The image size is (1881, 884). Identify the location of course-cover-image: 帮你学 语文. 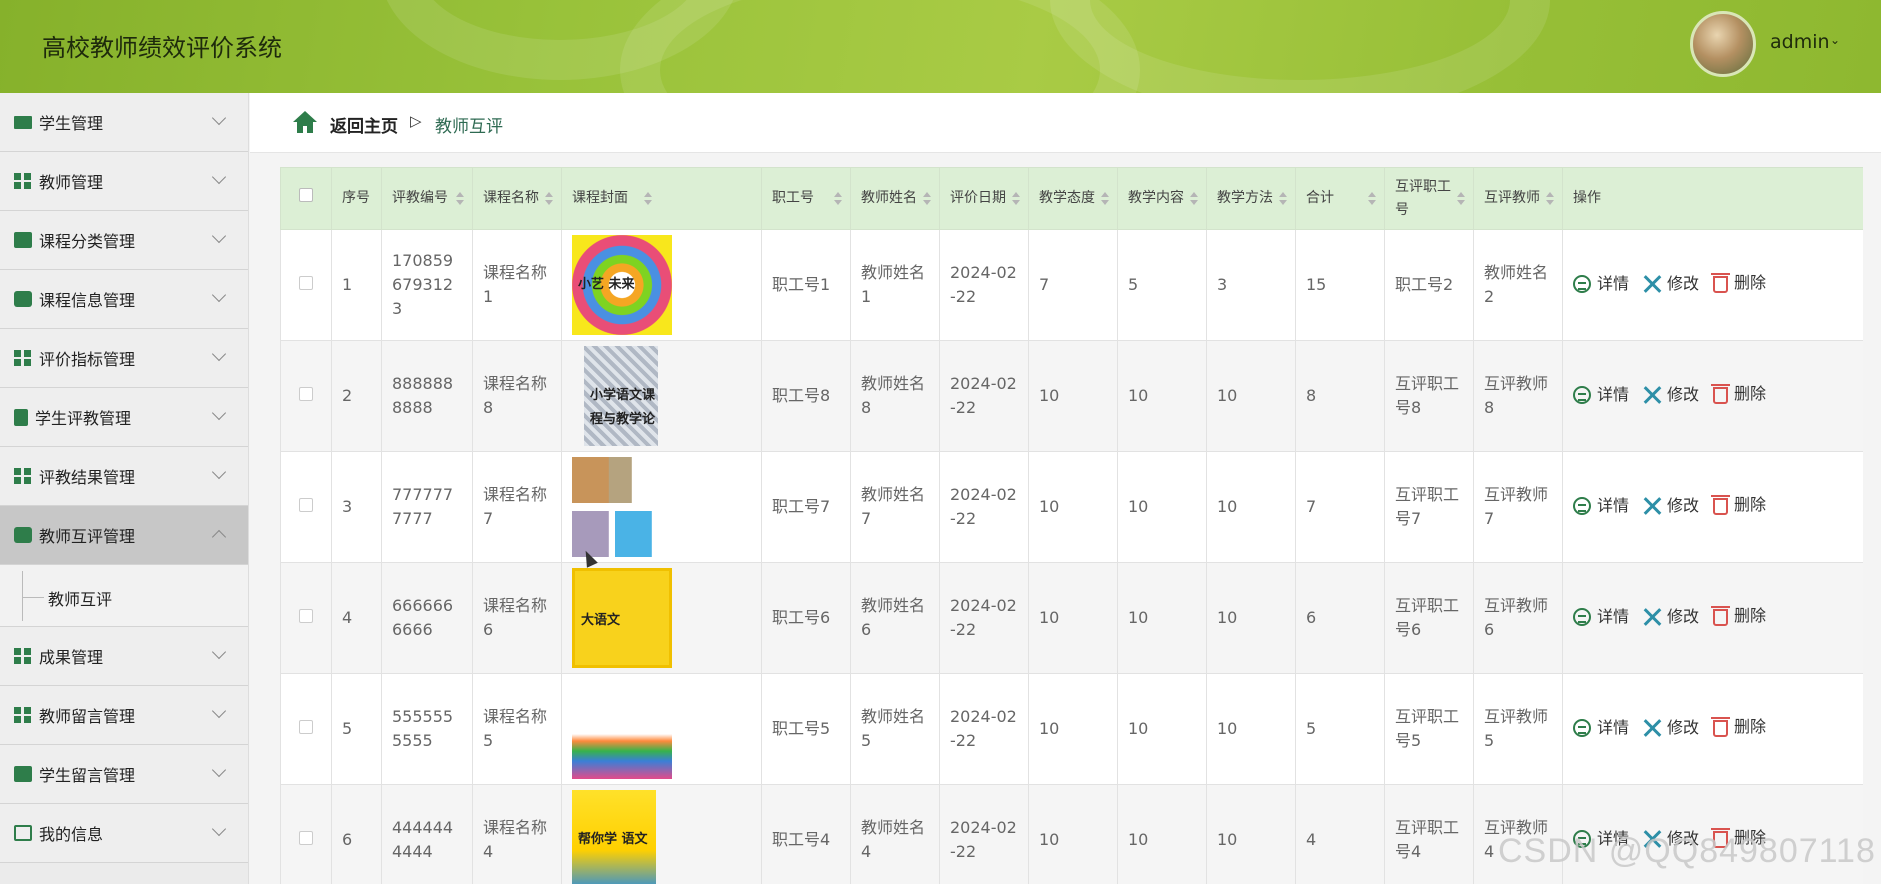
(614, 837).